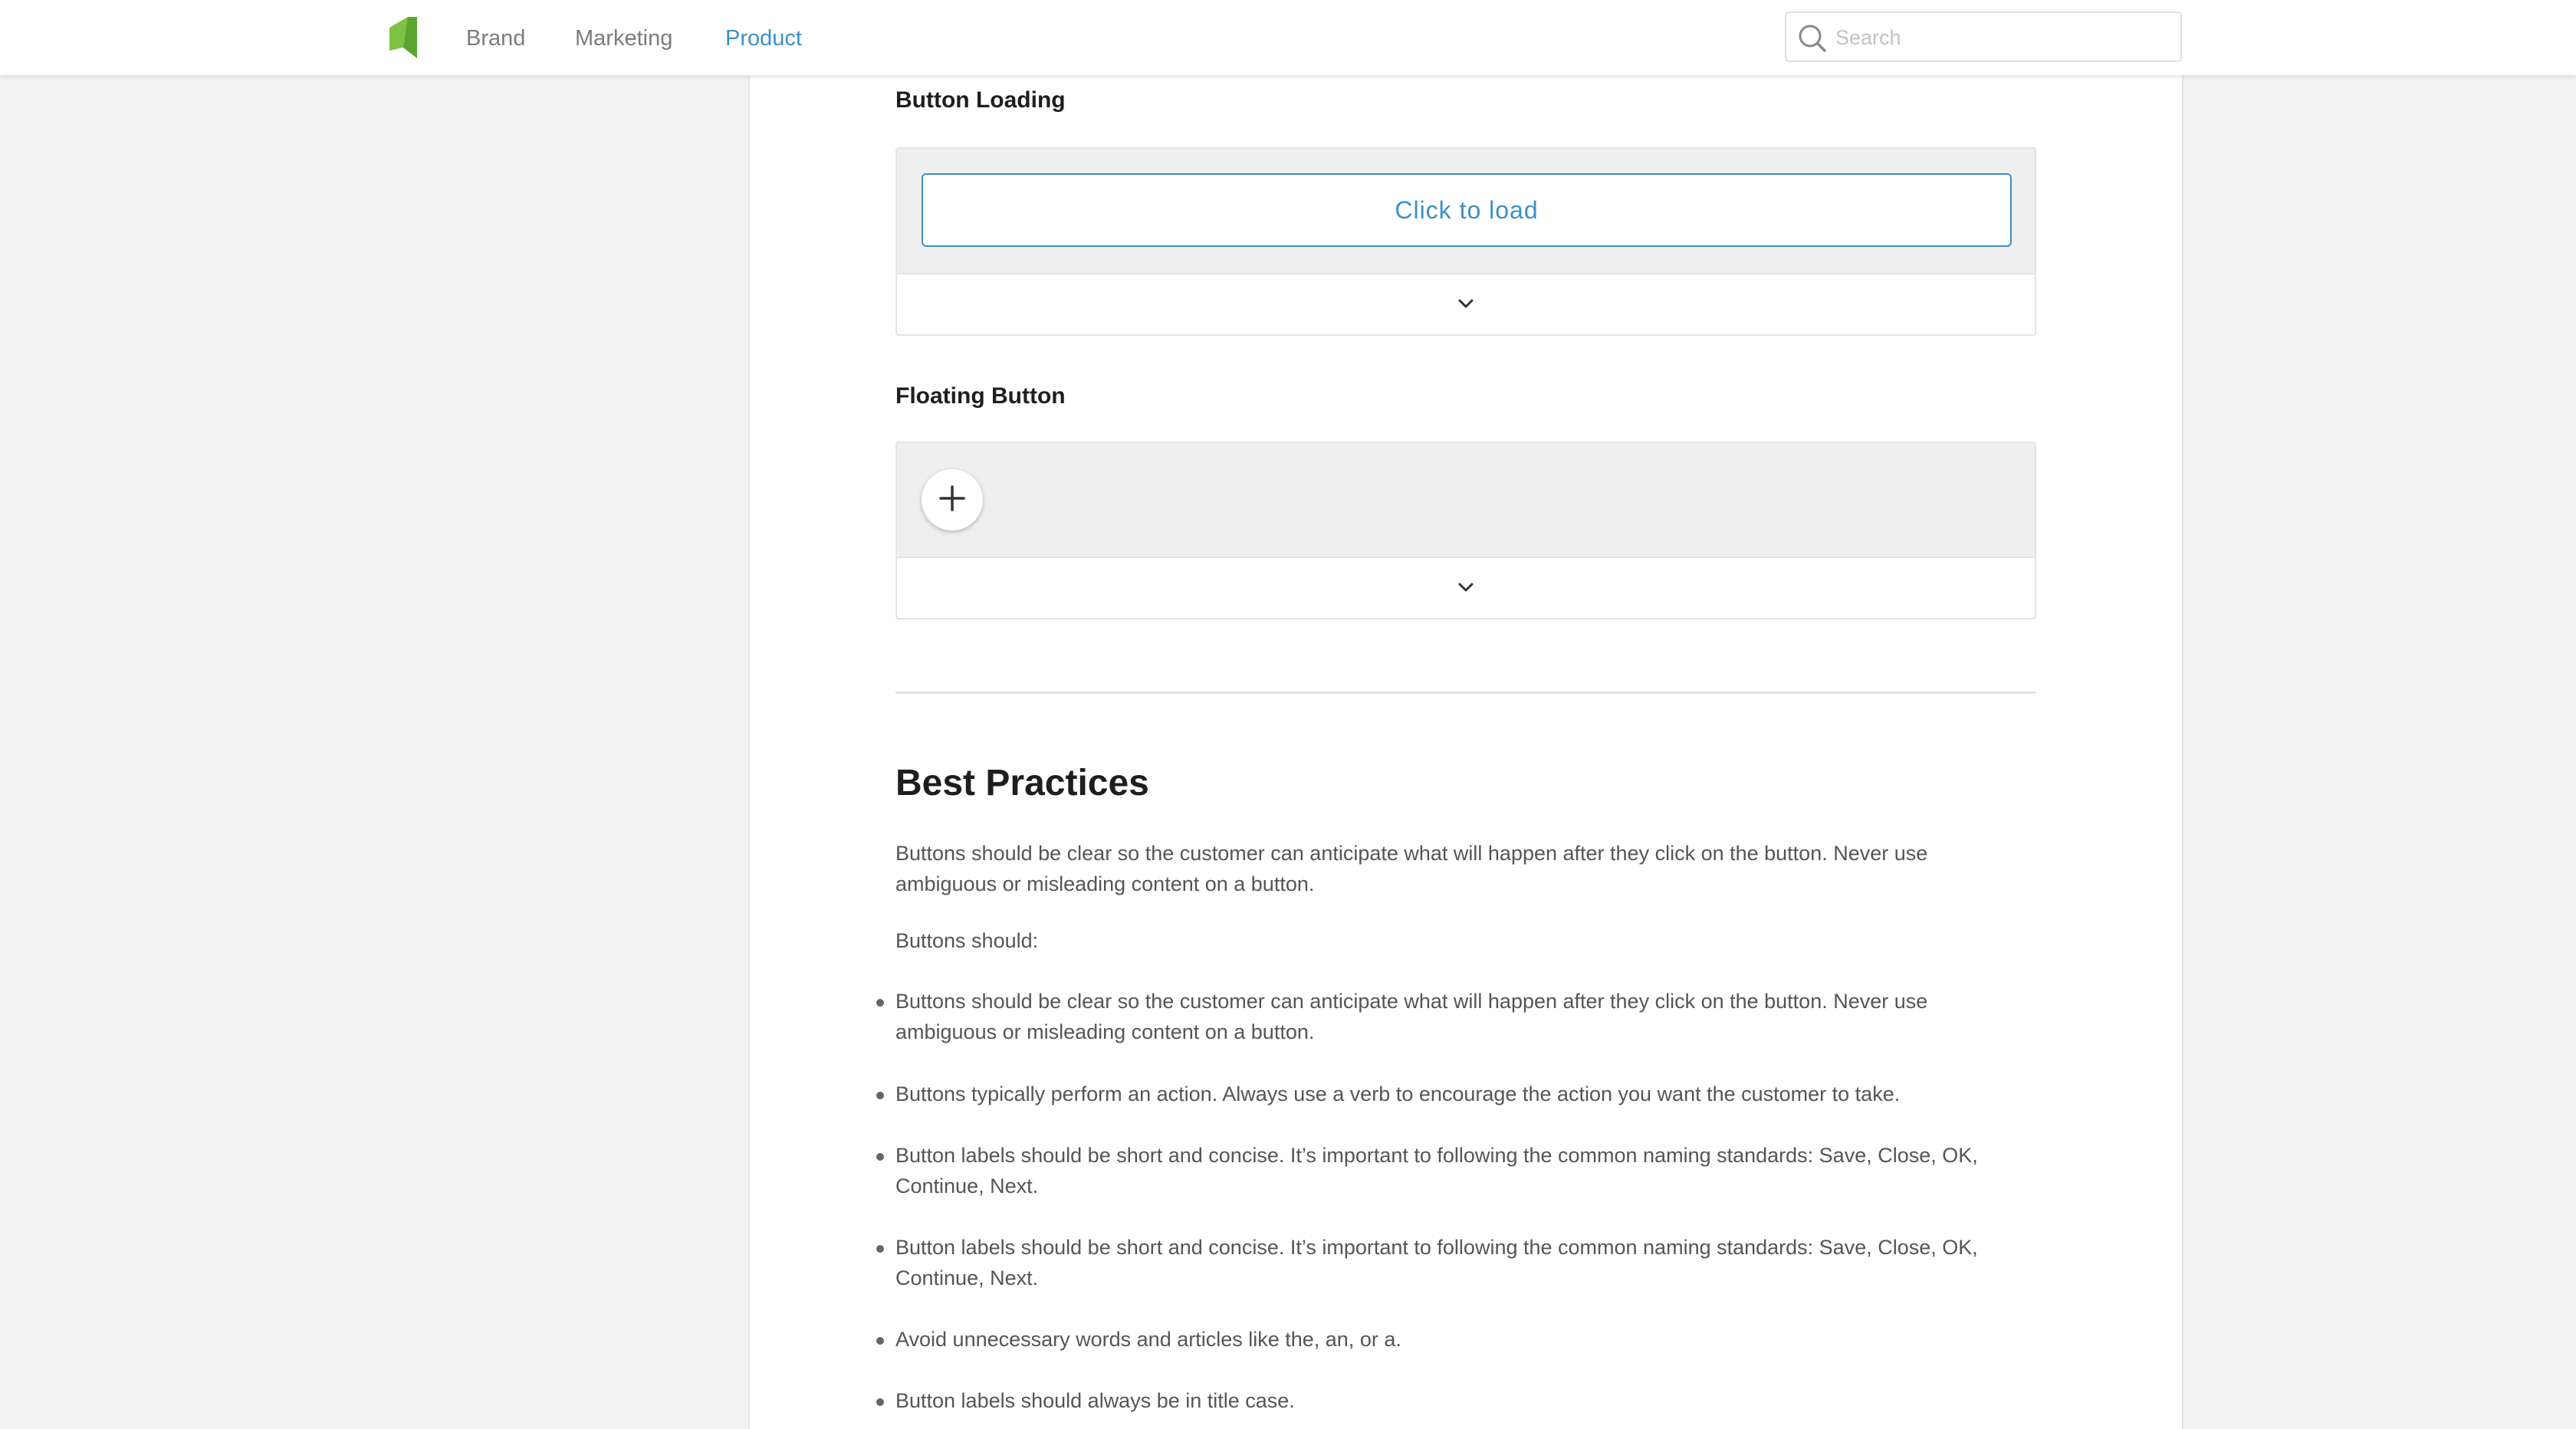  I want to click on section-title-floating-button: Floating Button, so click(981, 396).